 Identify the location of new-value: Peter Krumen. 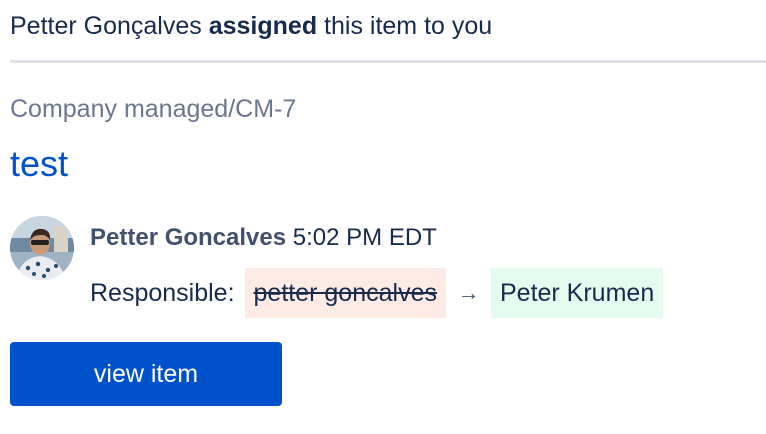
(577, 293).